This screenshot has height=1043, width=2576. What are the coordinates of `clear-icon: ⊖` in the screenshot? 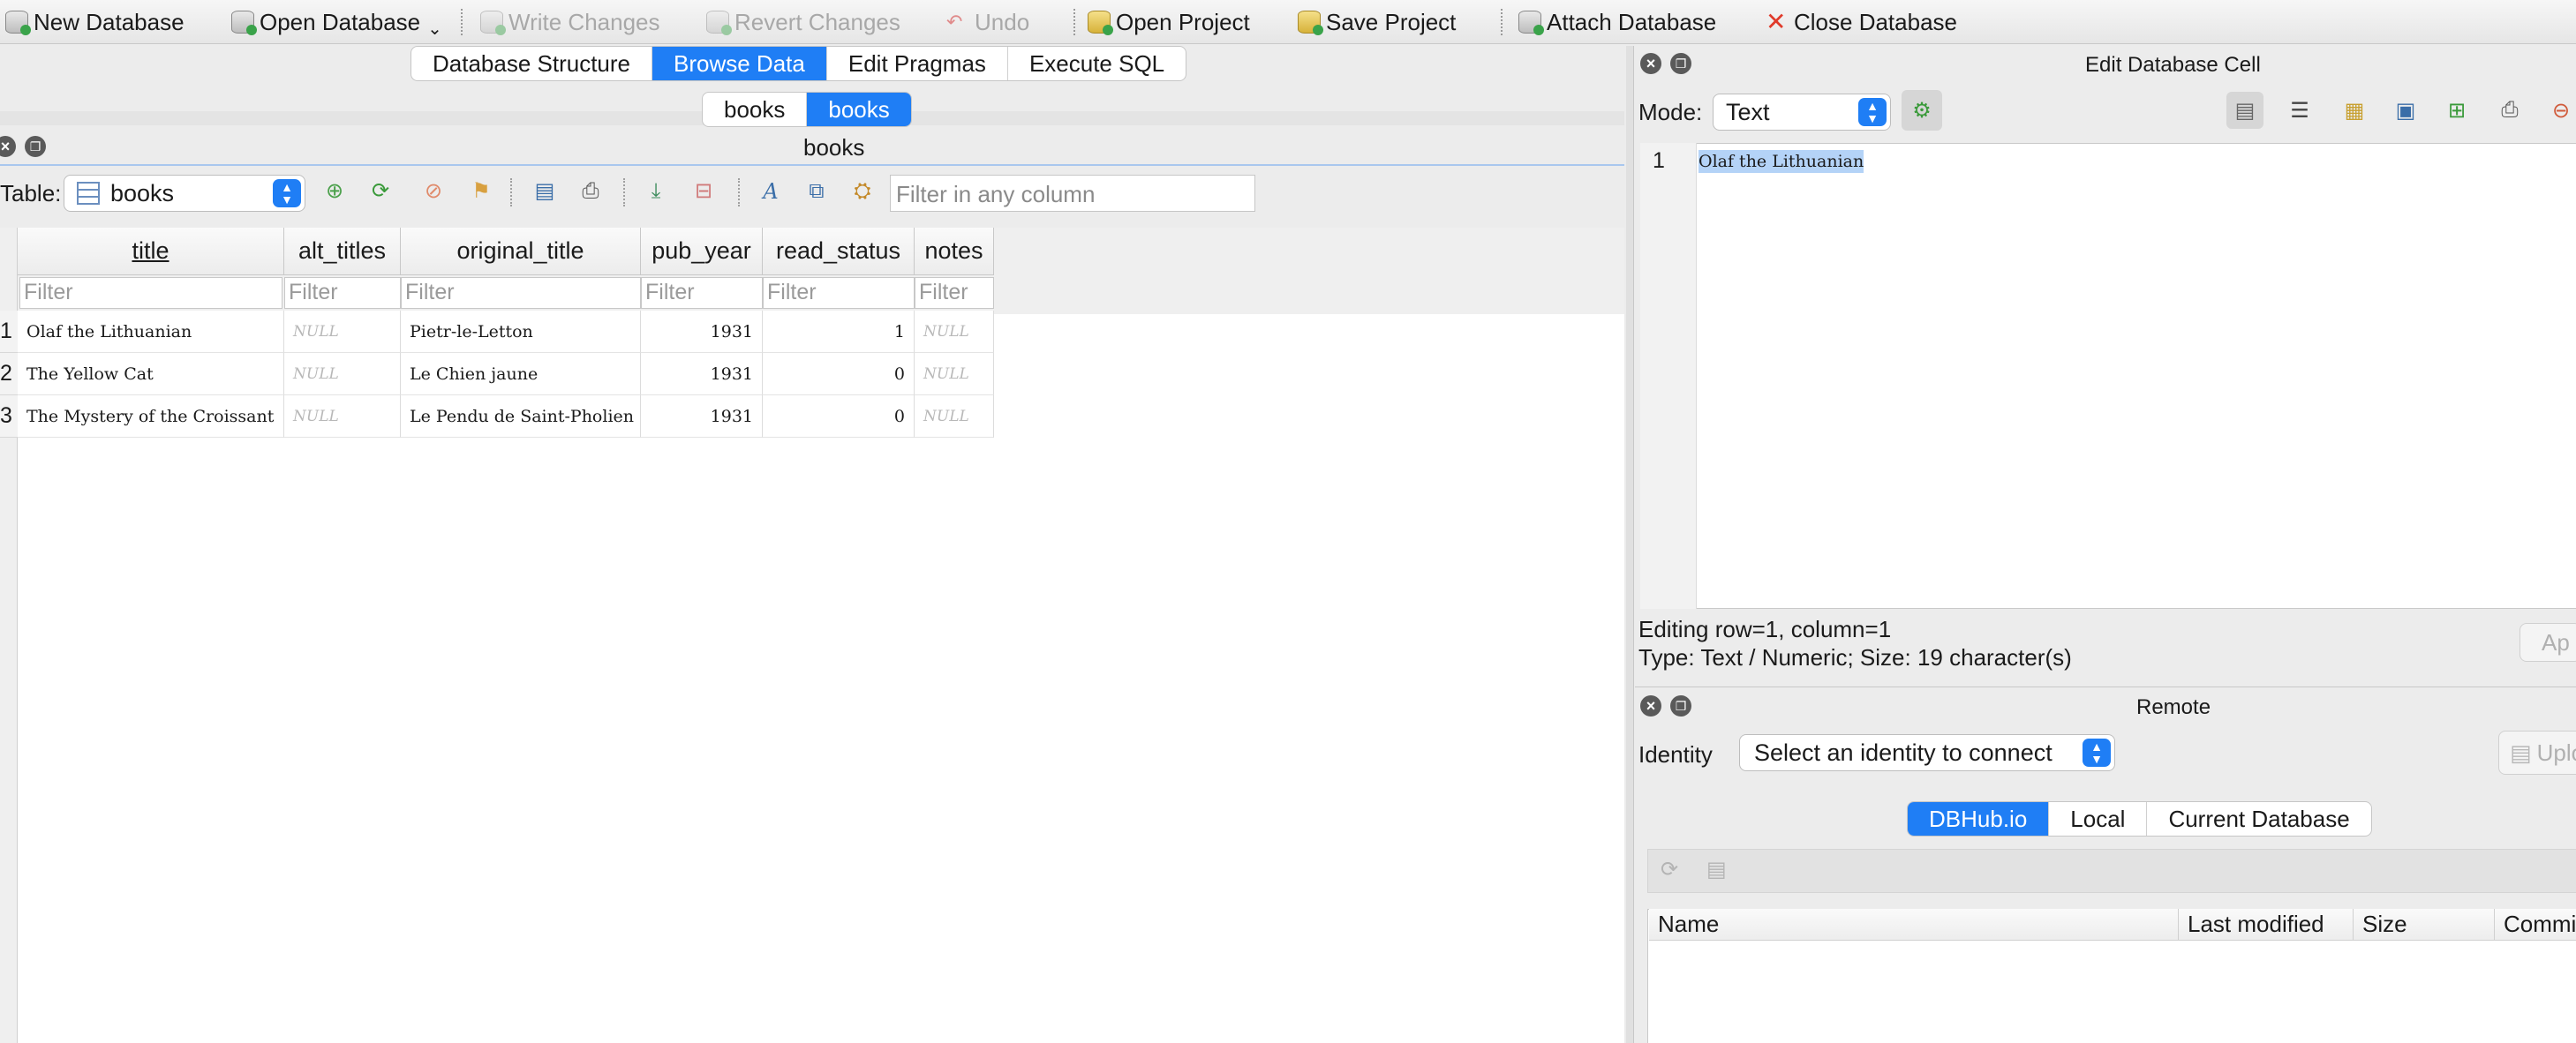 It's located at (2559, 110).